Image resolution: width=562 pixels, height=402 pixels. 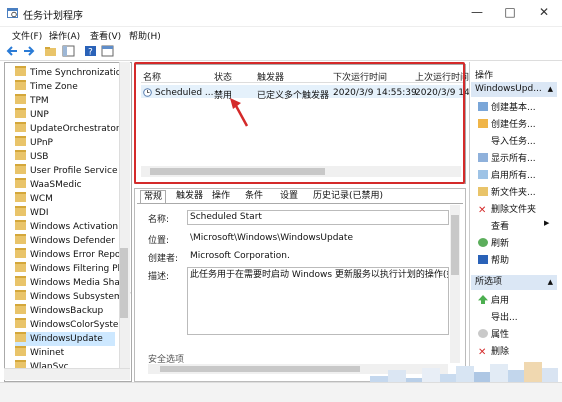 I want to click on maximize-button: □, so click(x=510, y=12).